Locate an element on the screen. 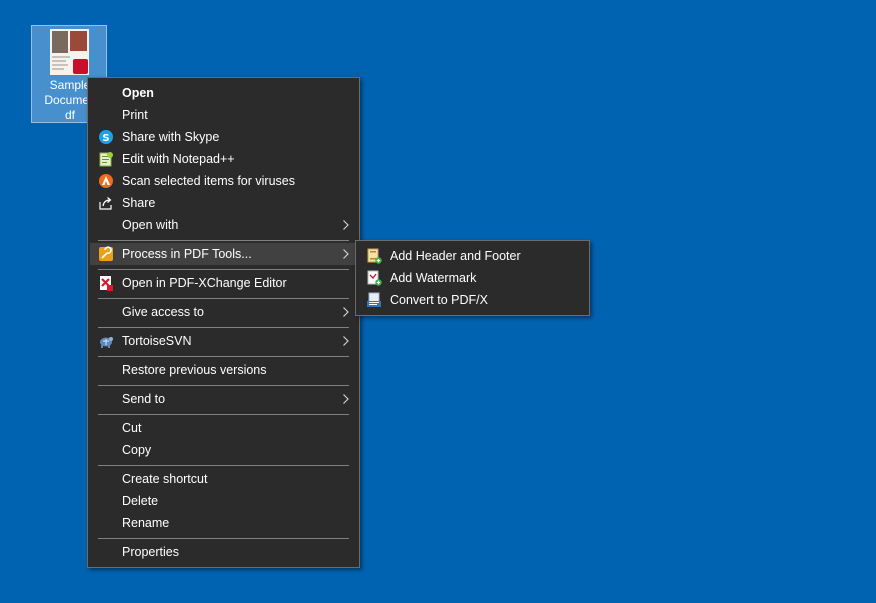  pdf-tools-icon is located at coordinates (106, 253).